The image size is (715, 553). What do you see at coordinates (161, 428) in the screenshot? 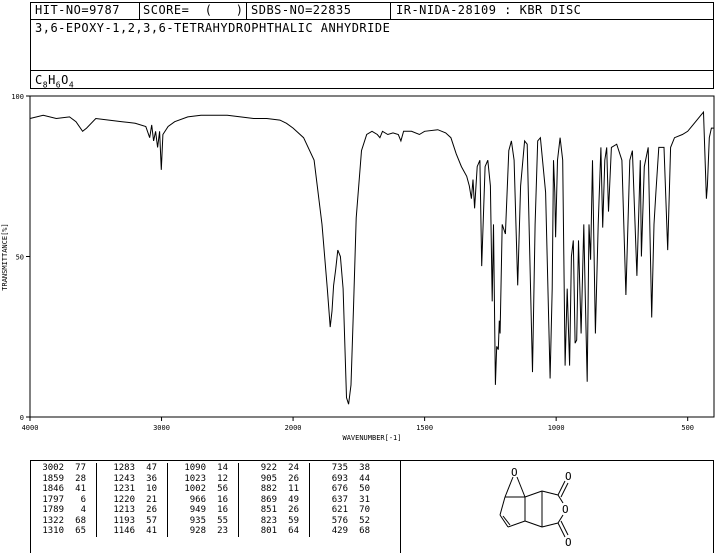
I see `x-tick-label: 3000` at bounding box center [161, 428].